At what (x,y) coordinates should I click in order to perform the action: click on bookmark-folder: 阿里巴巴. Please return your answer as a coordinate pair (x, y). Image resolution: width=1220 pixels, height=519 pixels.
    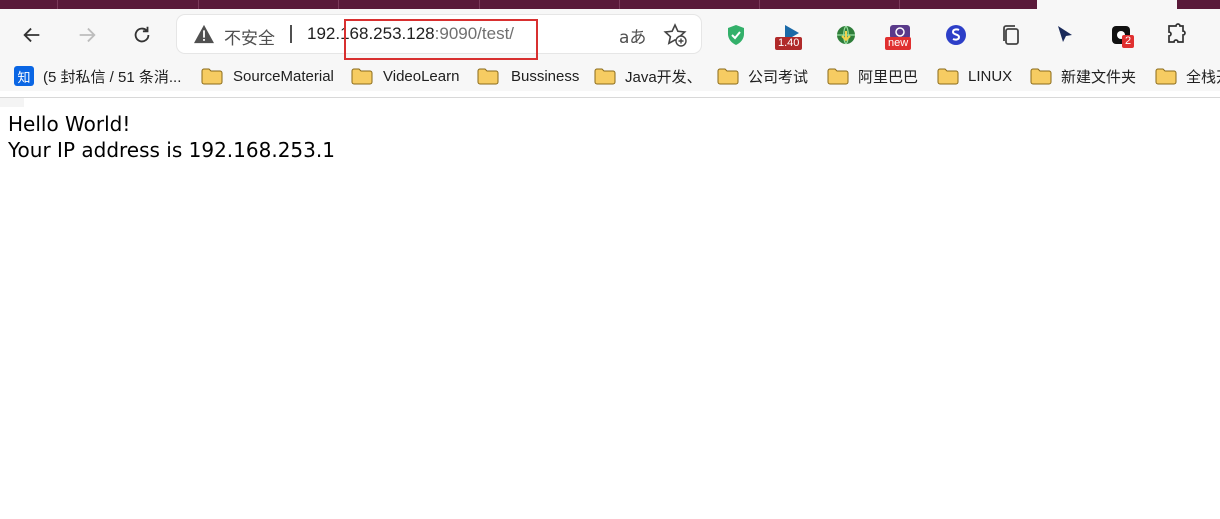
    Looking at the image, I should click on (872, 76).